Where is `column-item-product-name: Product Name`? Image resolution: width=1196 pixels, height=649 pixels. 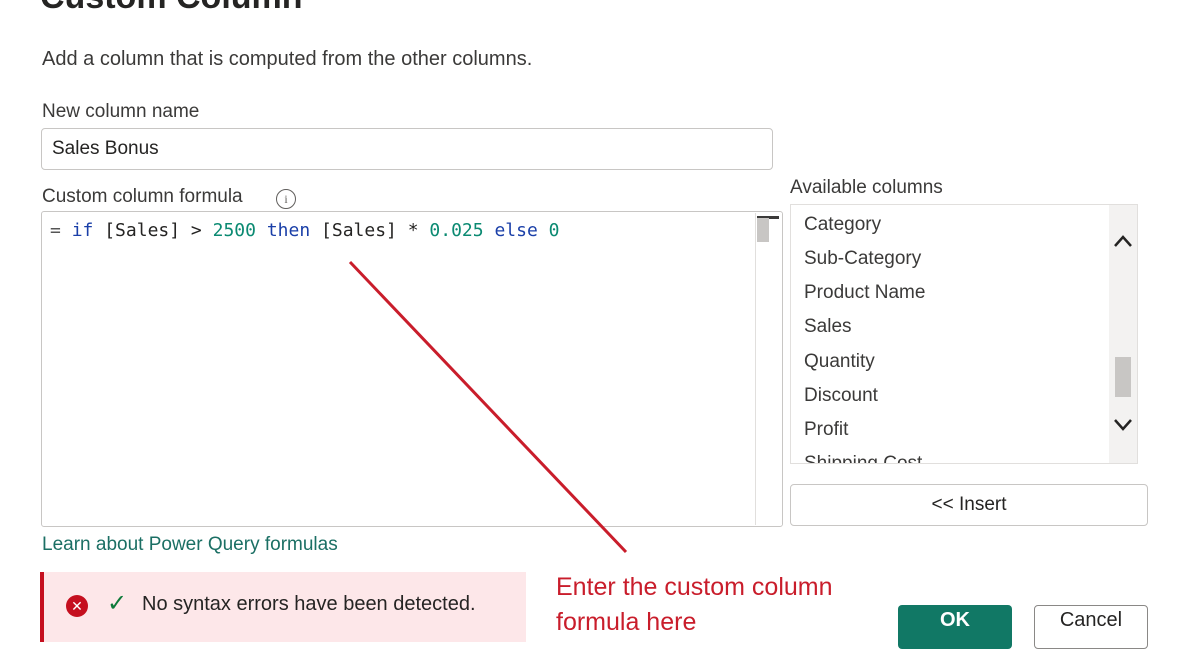
column-item-product-name: Product Name is located at coordinates (864, 293).